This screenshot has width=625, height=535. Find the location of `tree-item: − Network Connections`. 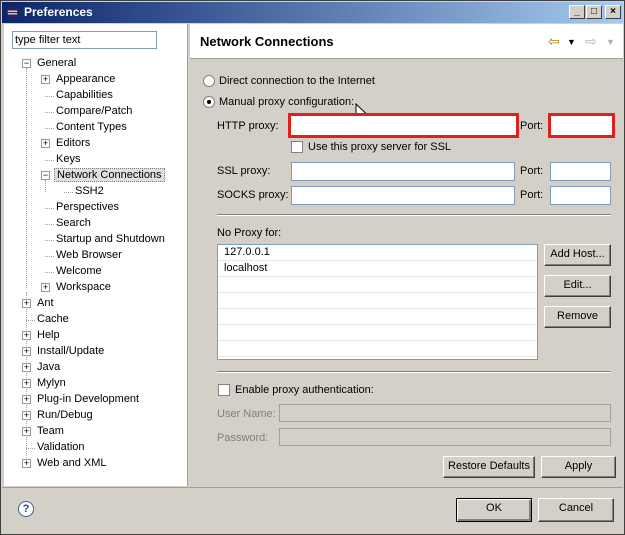

tree-item: − Network Connections is located at coordinates (121, 176).